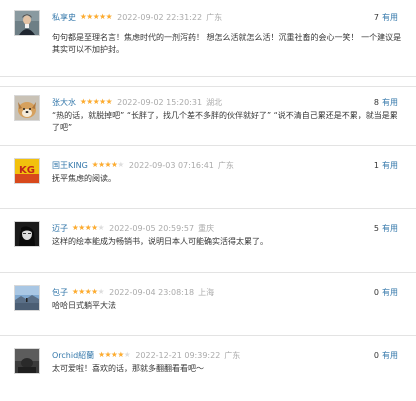 The image size is (416, 401). I want to click on useful-count: 8, so click(376, 102).